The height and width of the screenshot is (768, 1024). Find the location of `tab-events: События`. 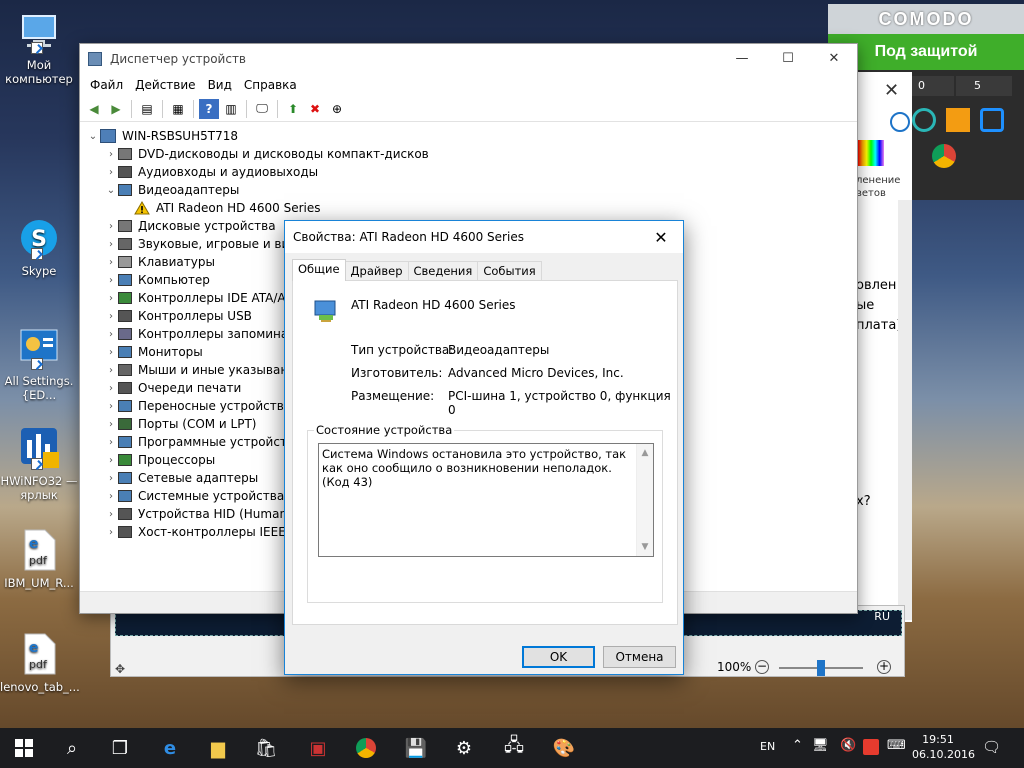

tab-events: События is located at coordinates (509, 271).